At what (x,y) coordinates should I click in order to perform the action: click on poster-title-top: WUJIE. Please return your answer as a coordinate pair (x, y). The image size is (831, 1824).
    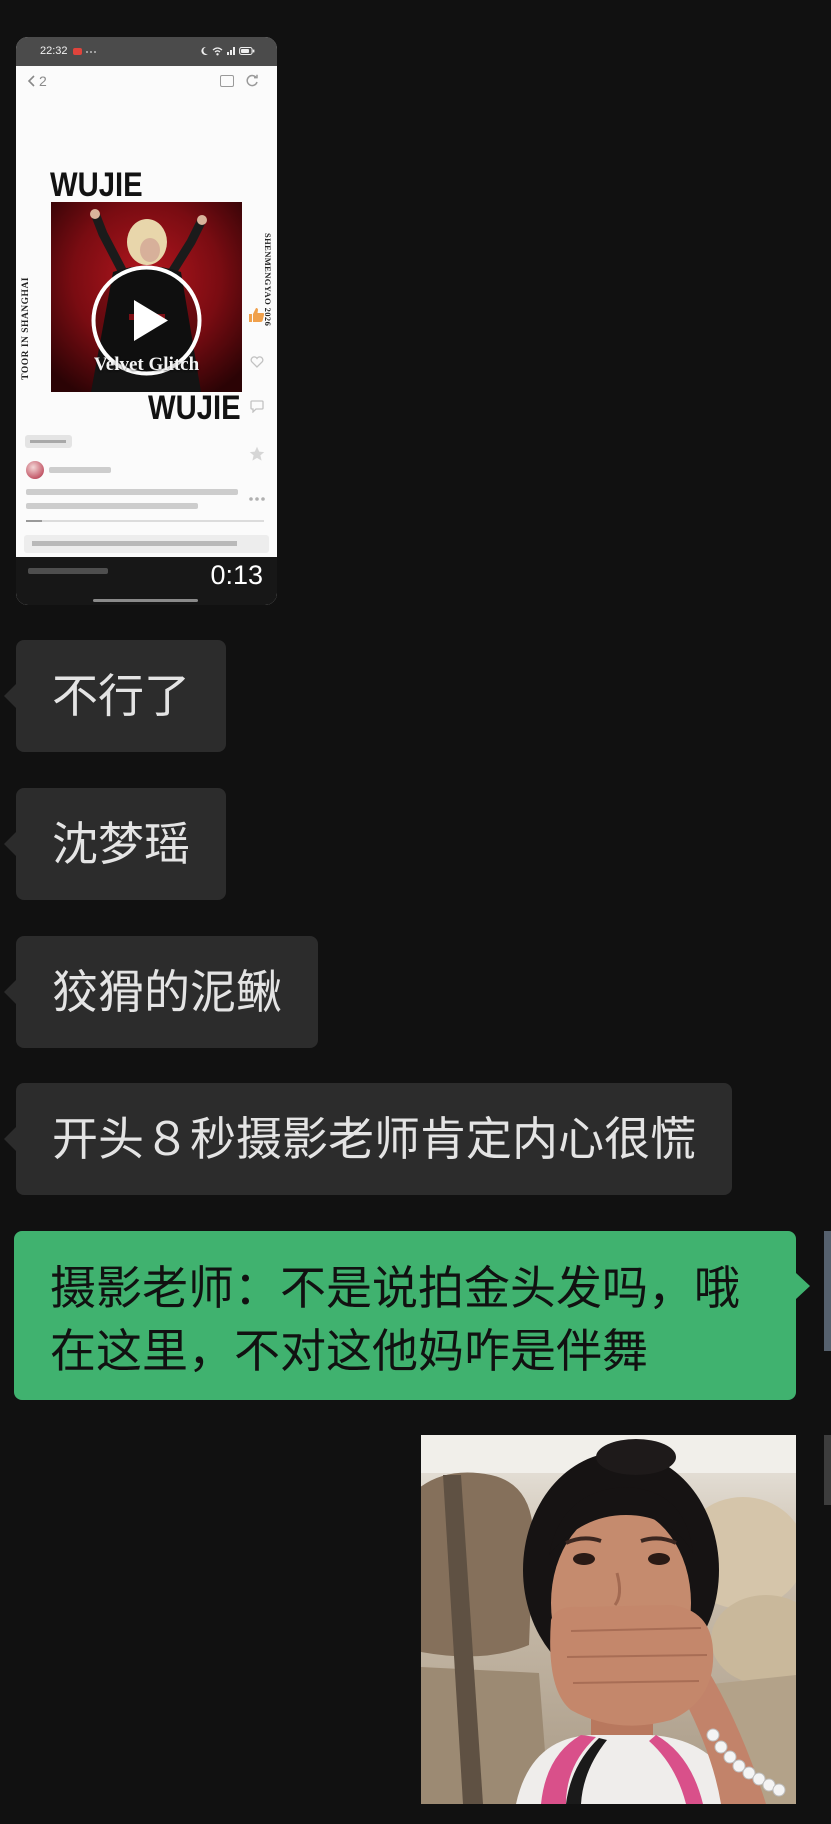
    Looking at the image, I should click on (96, 185).